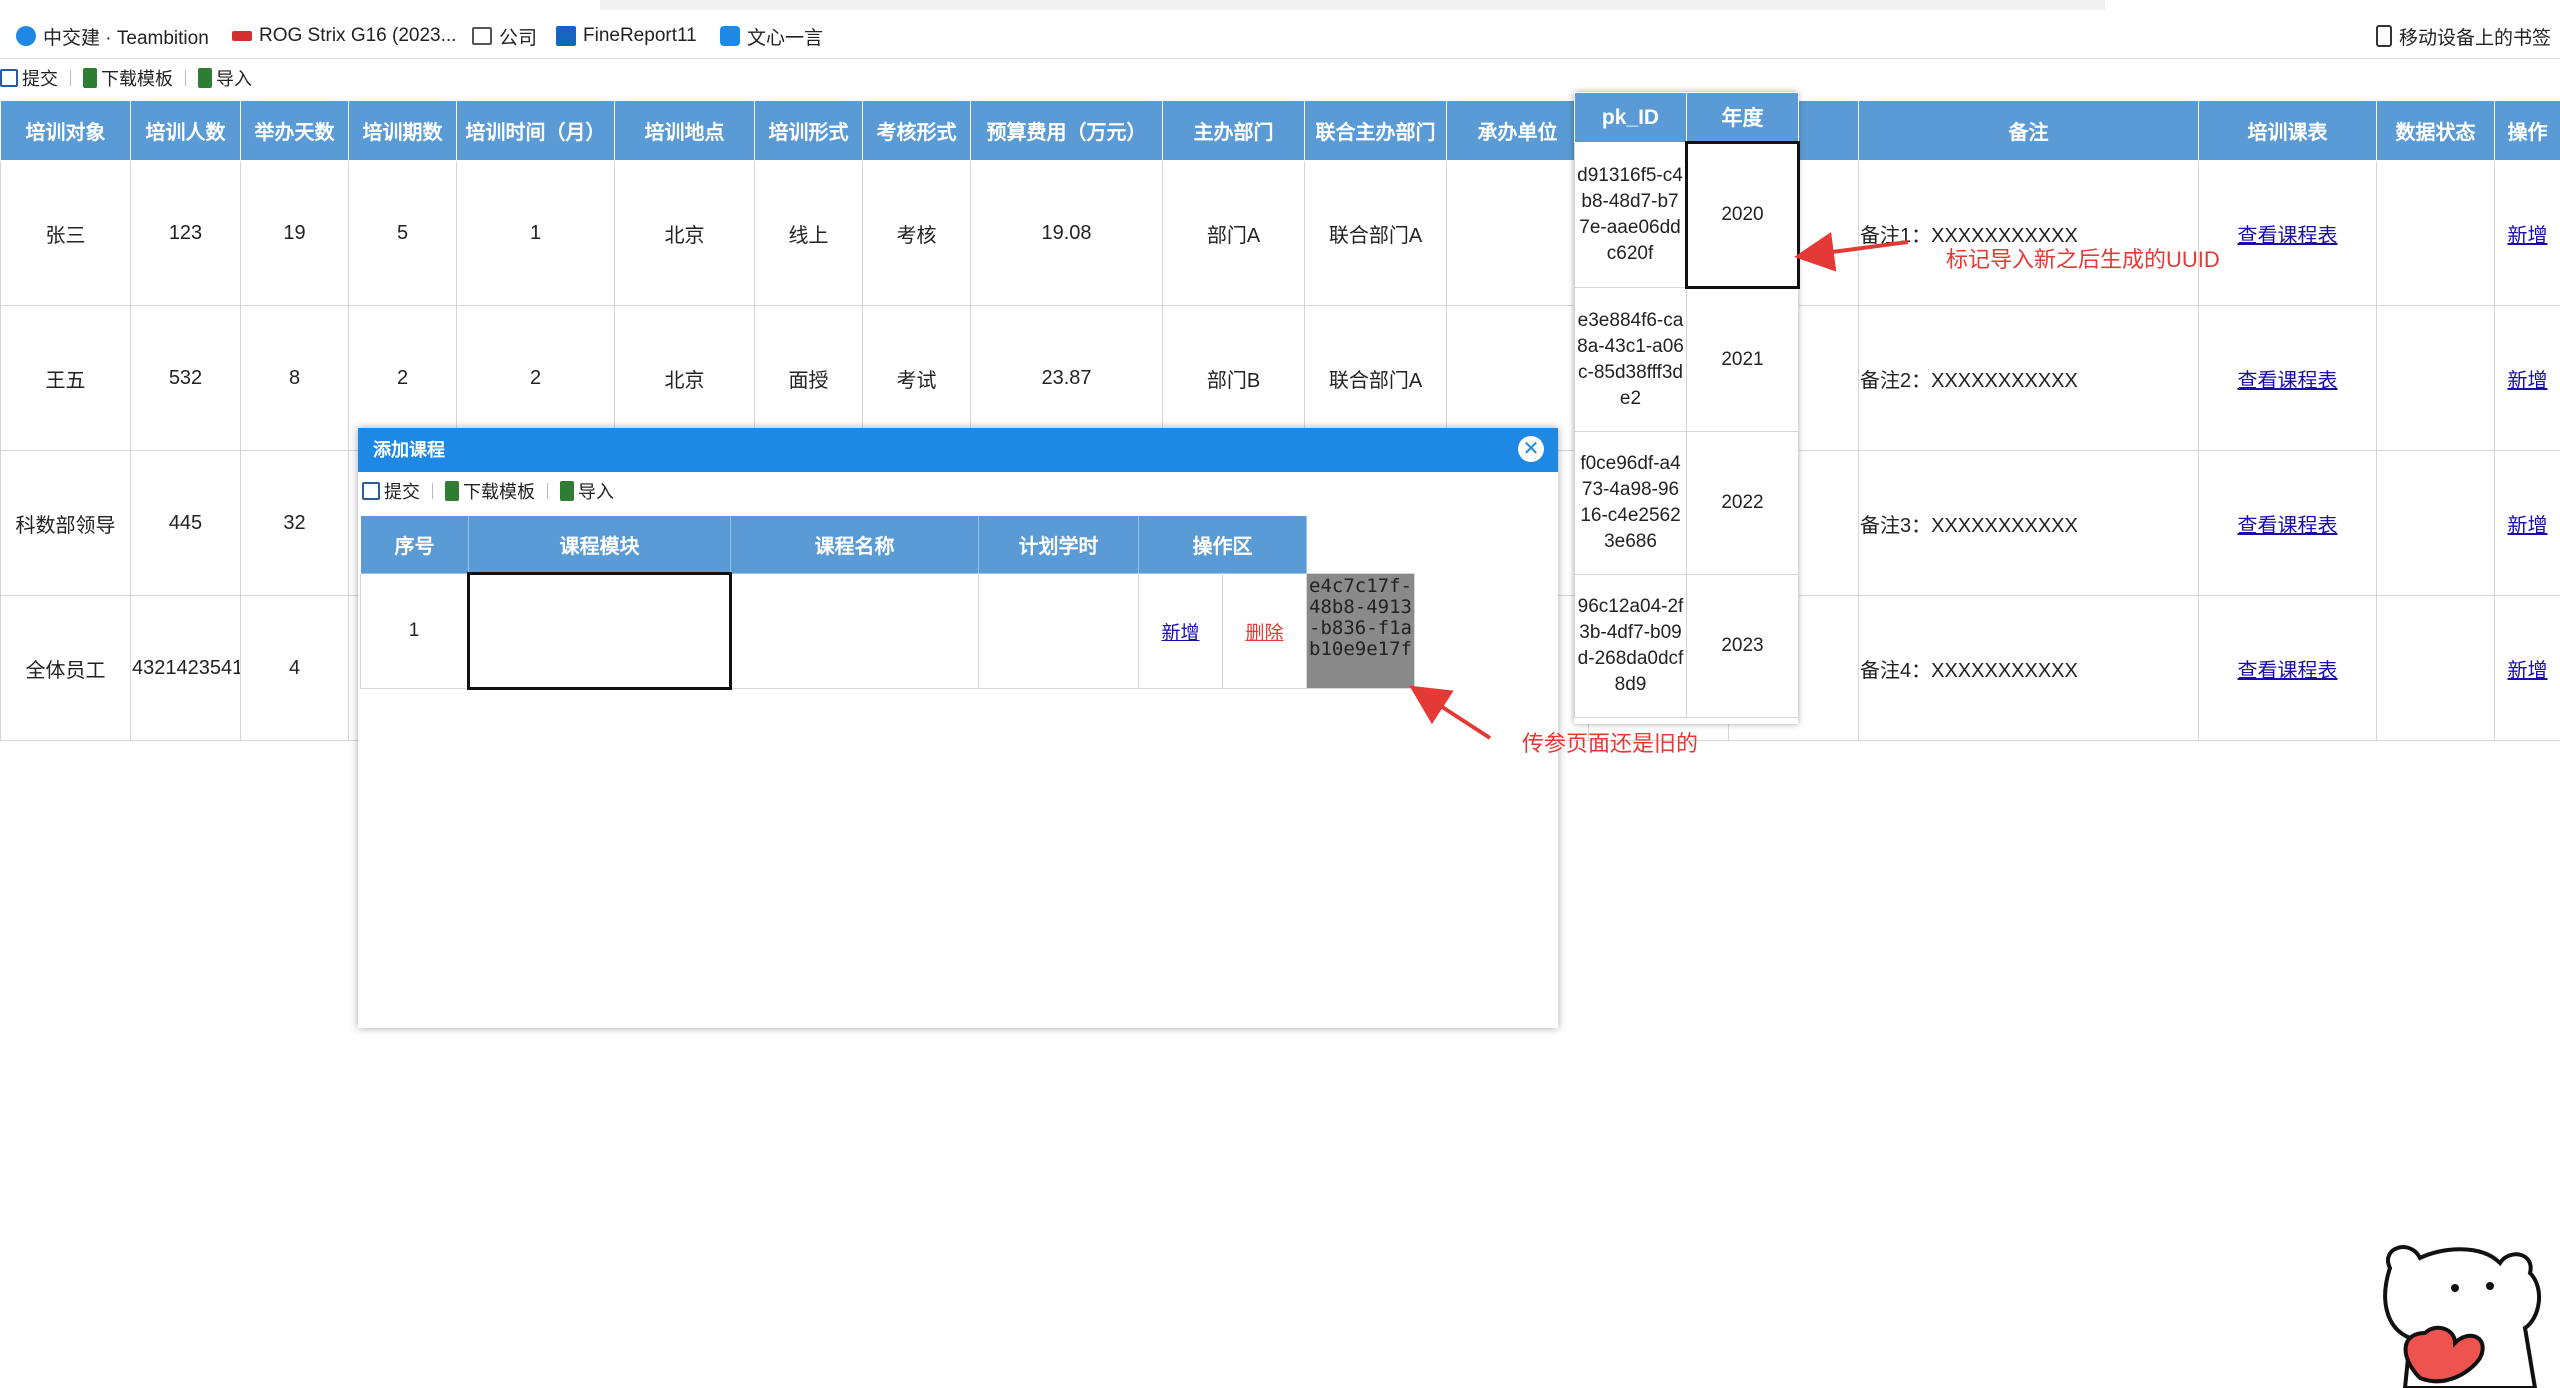 Image resolution: width=2560 pixels, height=1388 pixels. What do you see at coordinates (1375, 233) in the screenshot?
I see `table-cell: 联合部门A` at bounding box center [1375, 233].